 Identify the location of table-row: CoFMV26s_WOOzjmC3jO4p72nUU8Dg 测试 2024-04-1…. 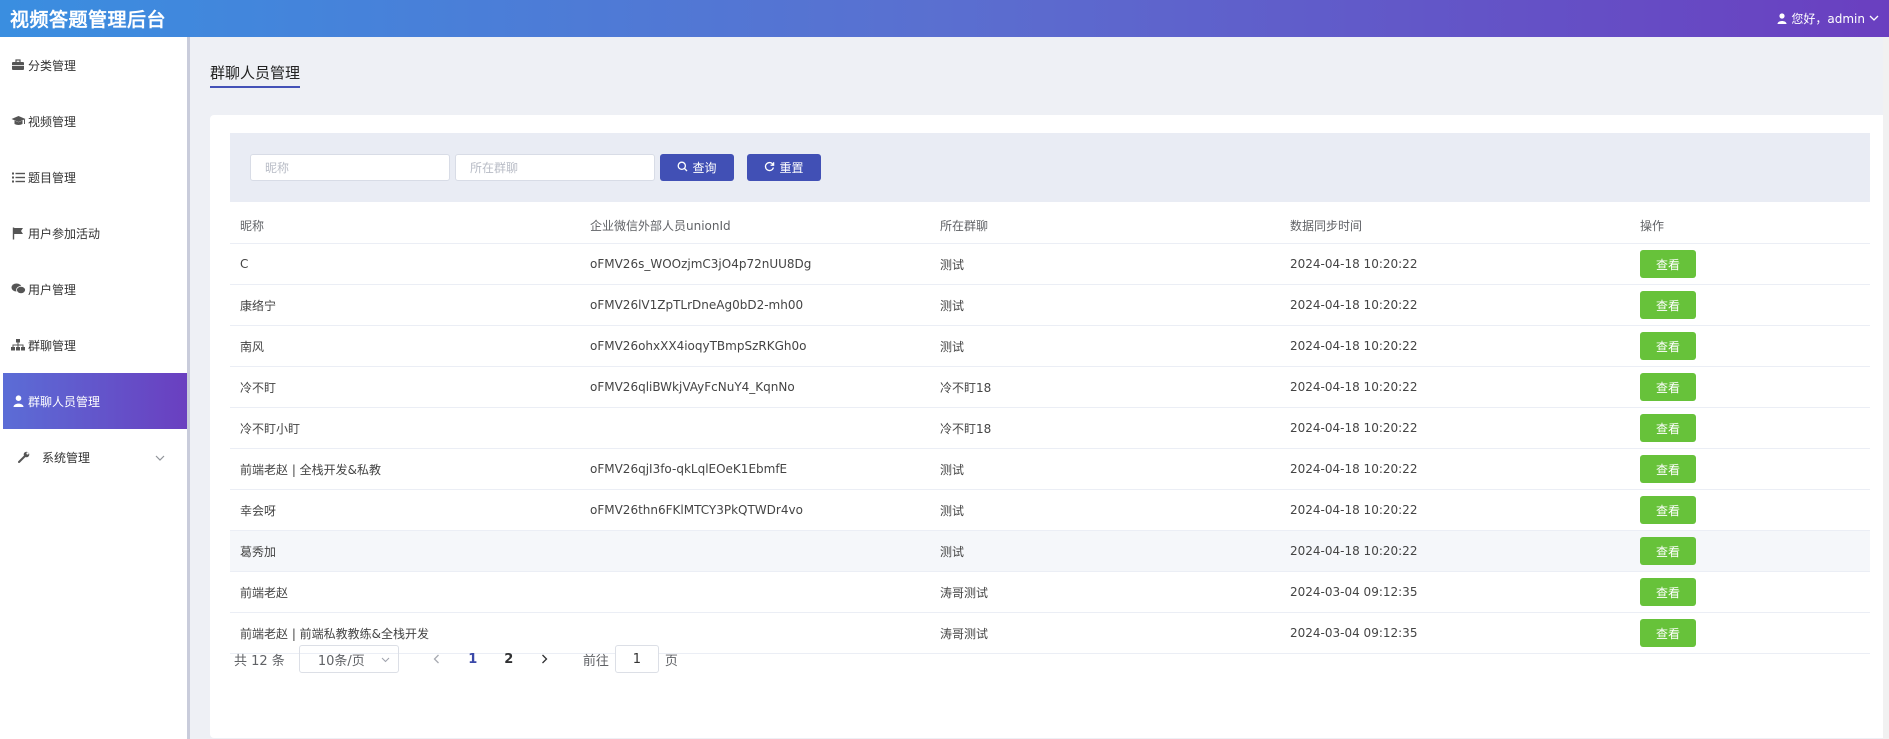
(1050, 264).